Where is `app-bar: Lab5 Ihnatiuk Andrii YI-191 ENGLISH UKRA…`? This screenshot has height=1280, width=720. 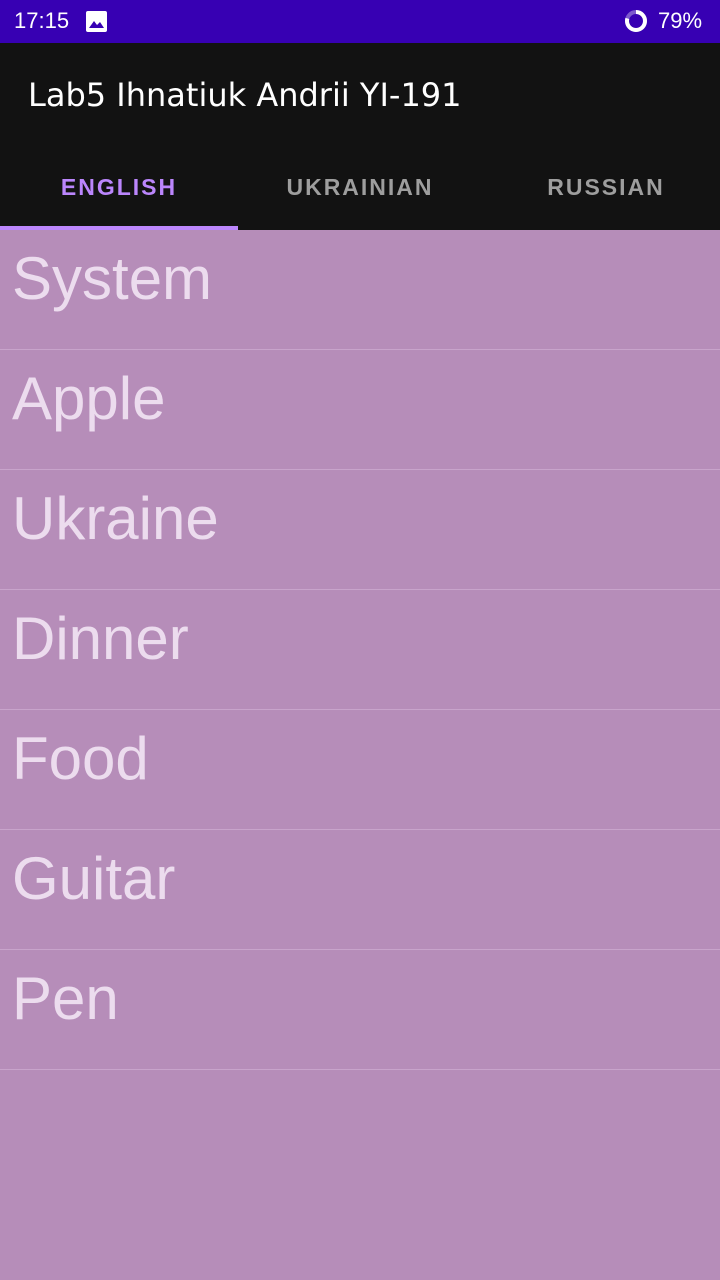
app-bar: Lab5 Ihnatiuk Andrii YI-191 ENGLISH UKRA… is located at coordinates (360, 136).